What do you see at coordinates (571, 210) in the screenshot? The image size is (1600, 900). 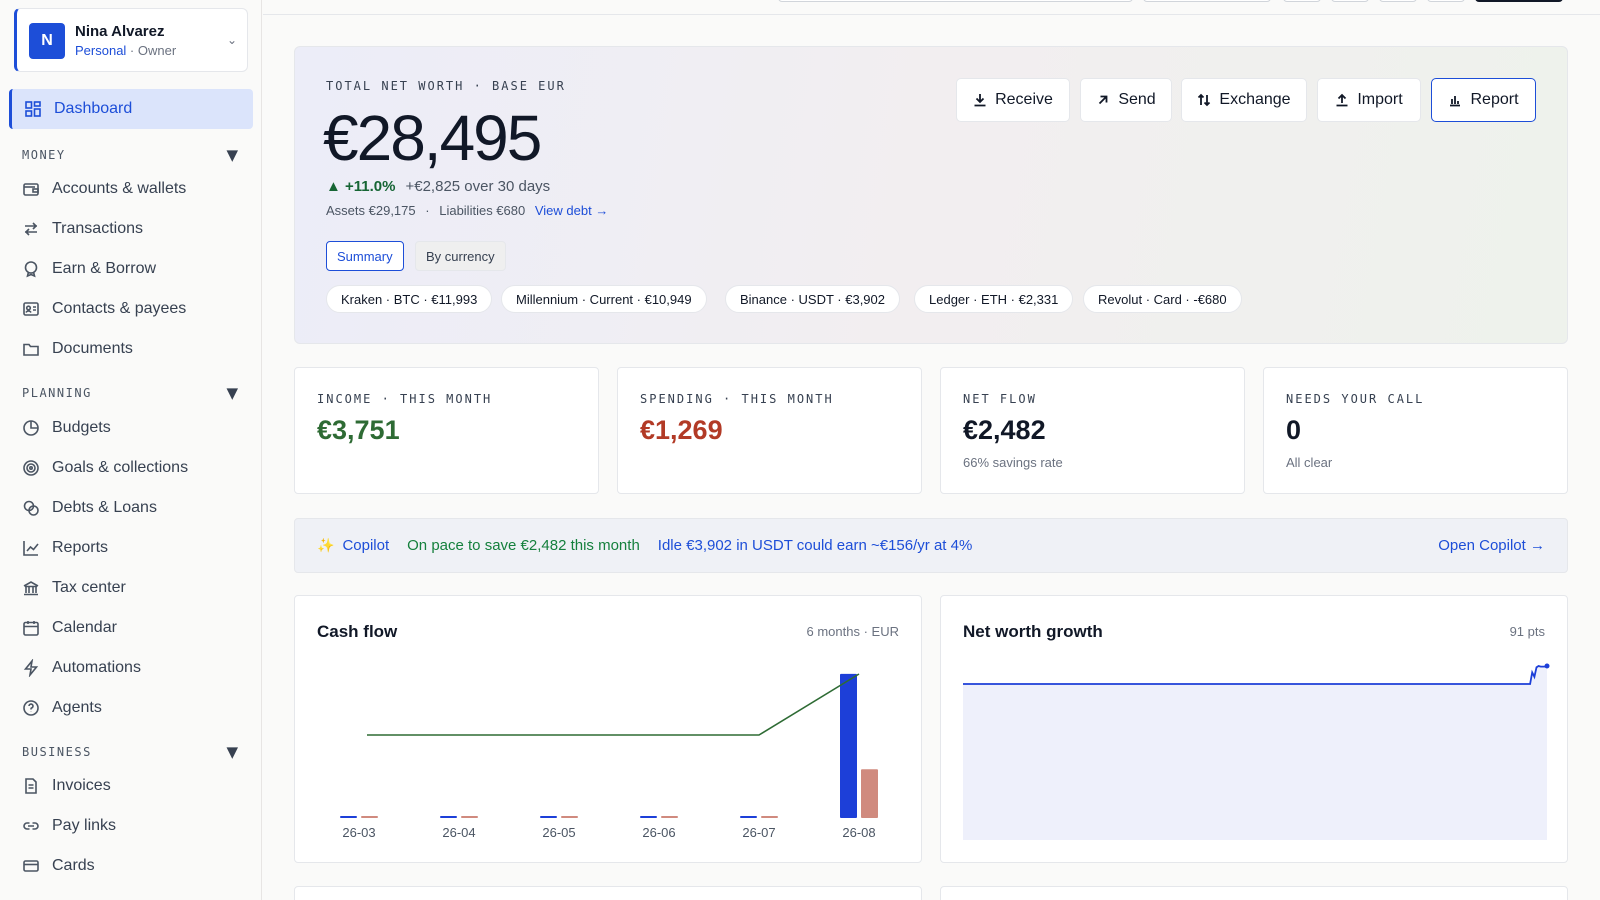 I see `view-debt-link: View debt →` at bounding box center [571, 210].